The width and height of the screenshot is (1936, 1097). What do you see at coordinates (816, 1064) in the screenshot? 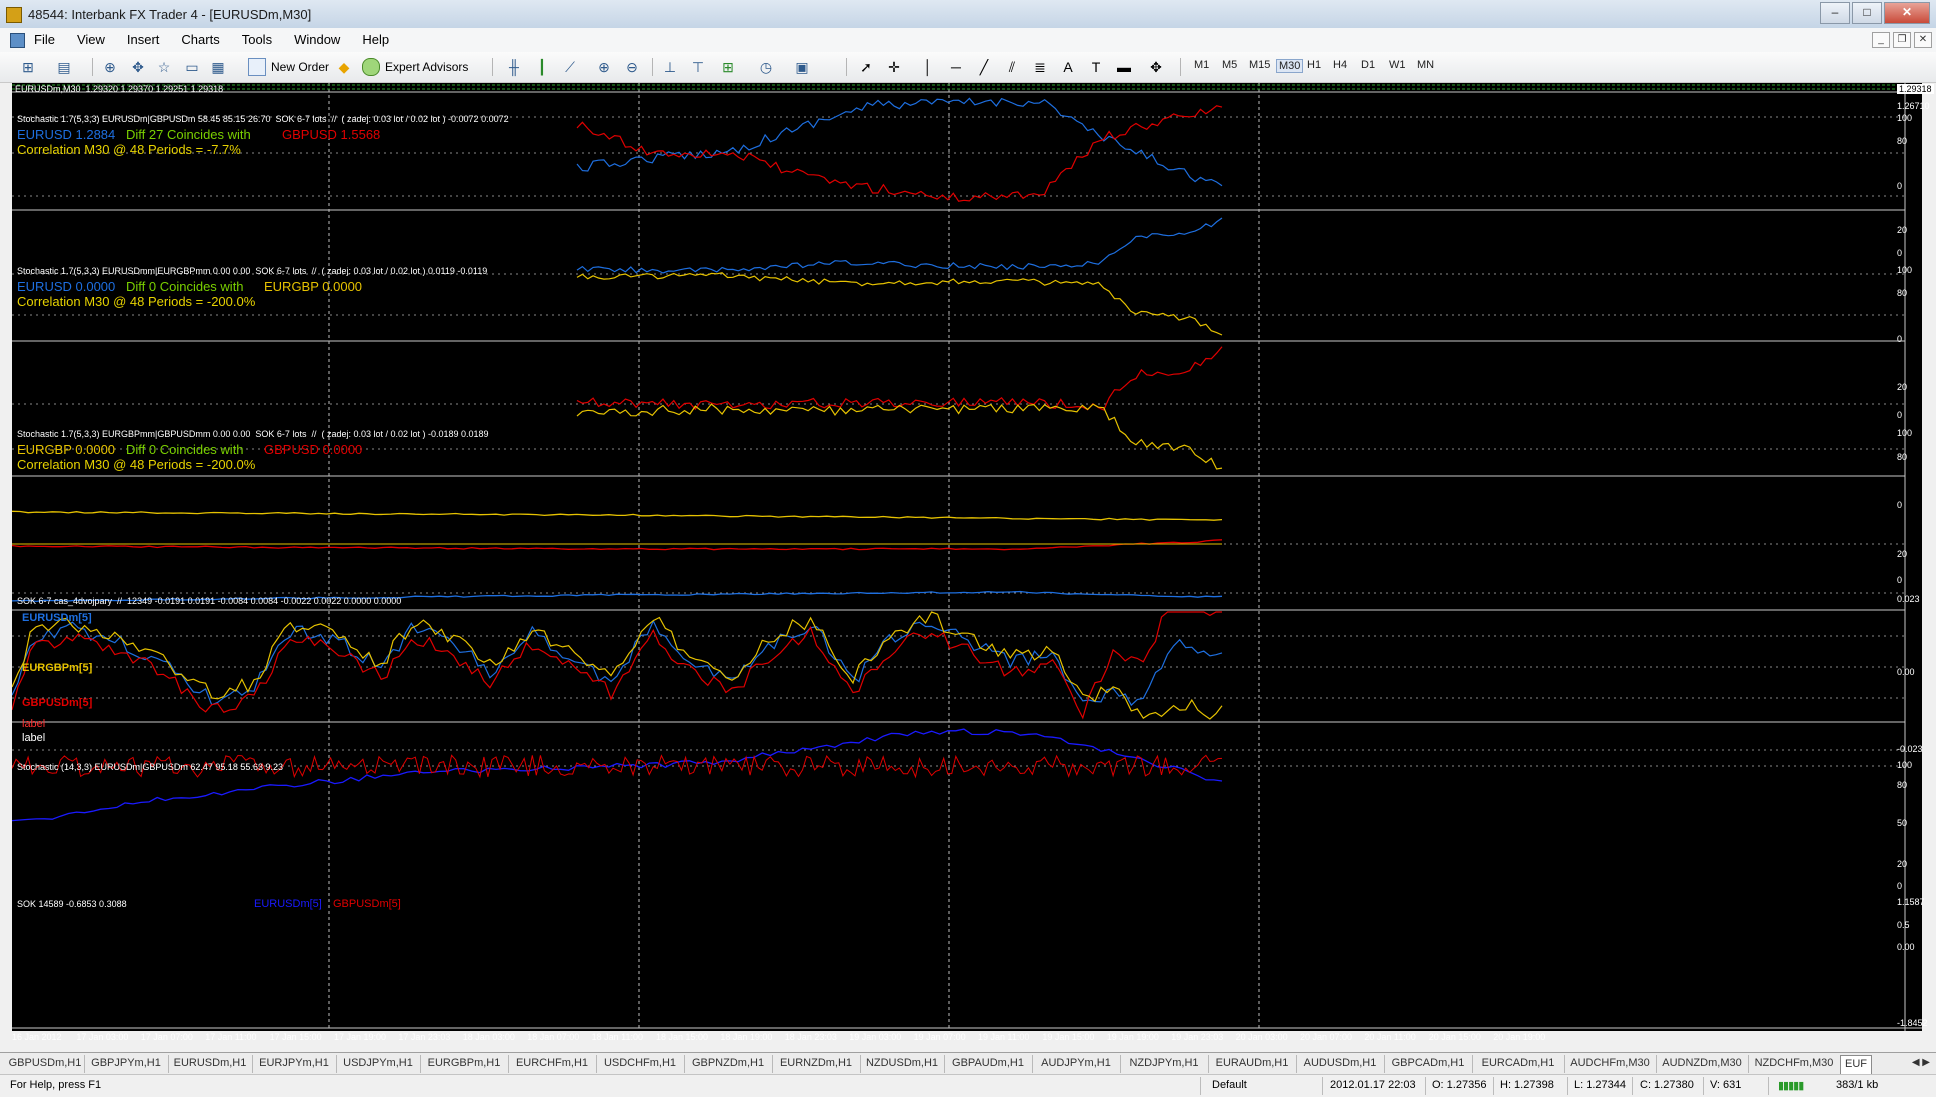
I see `chart-tab-eurnzdm-h1: EURNZDm,H1` at bounding box center [816, 1064].